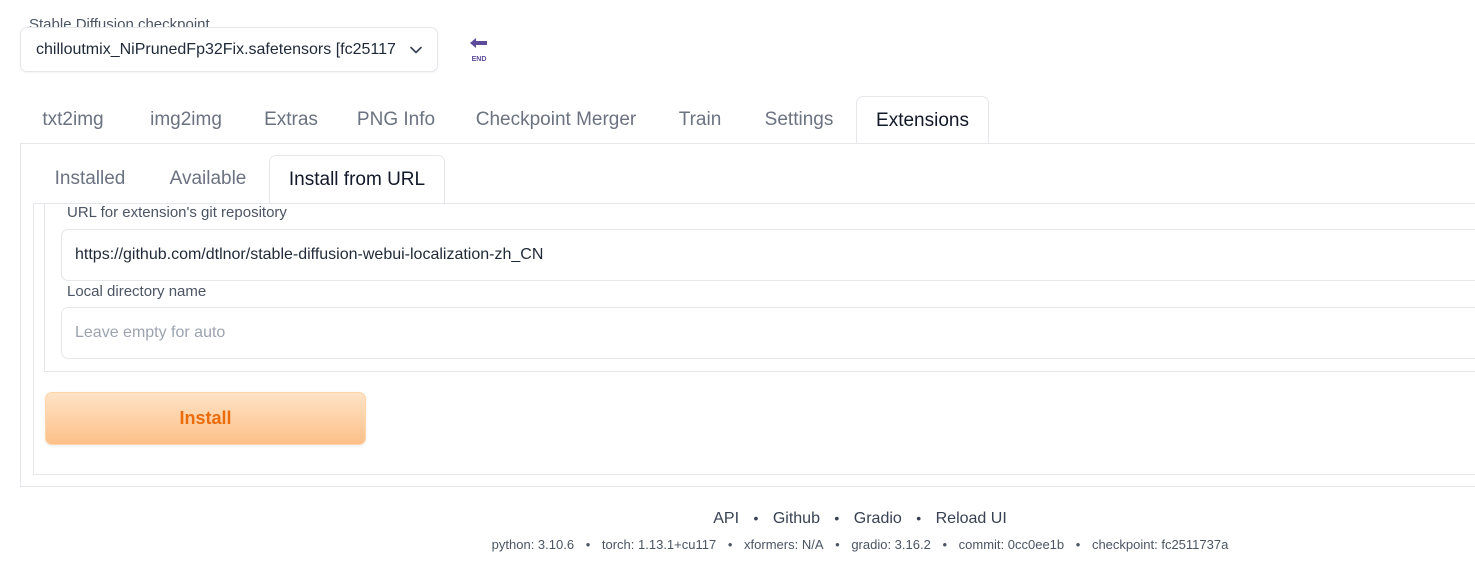  Describe the element at coordinates (700, 119) in the screenshot. I see `tab-train: Train` at that location.